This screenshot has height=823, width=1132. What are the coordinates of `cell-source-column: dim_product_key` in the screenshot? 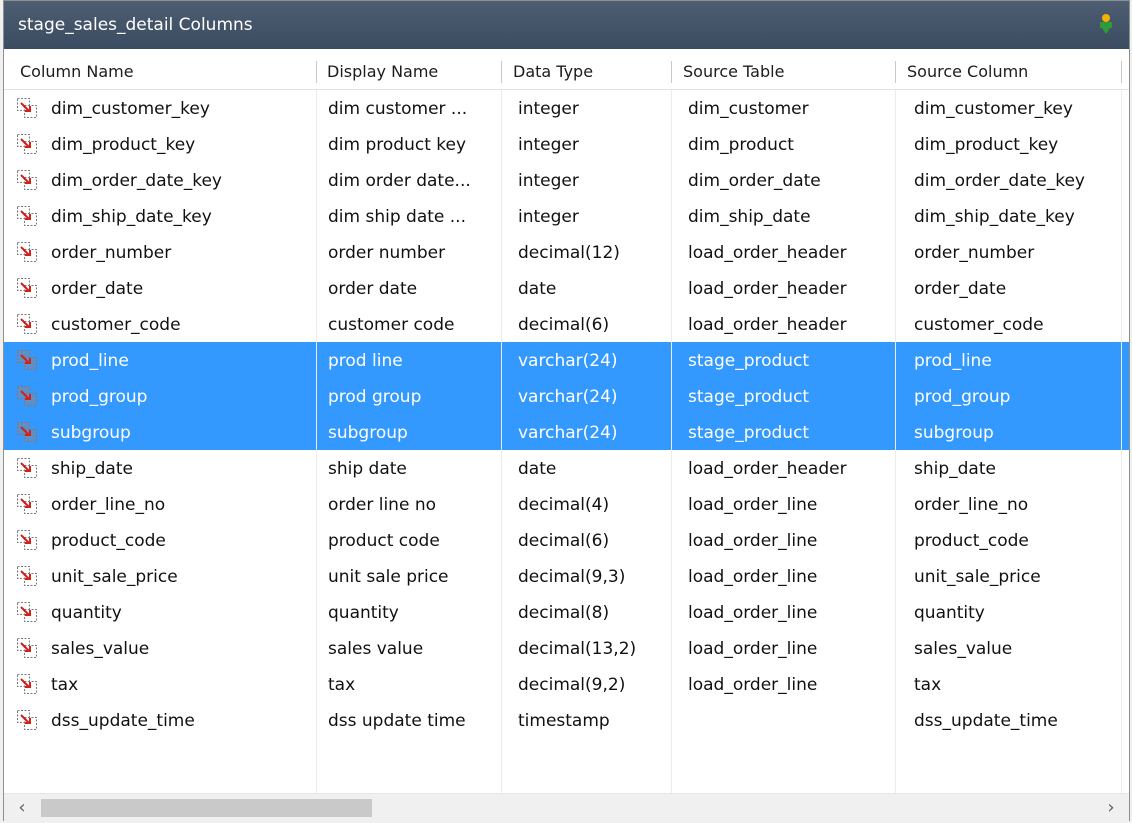 It's located at (986, 145).